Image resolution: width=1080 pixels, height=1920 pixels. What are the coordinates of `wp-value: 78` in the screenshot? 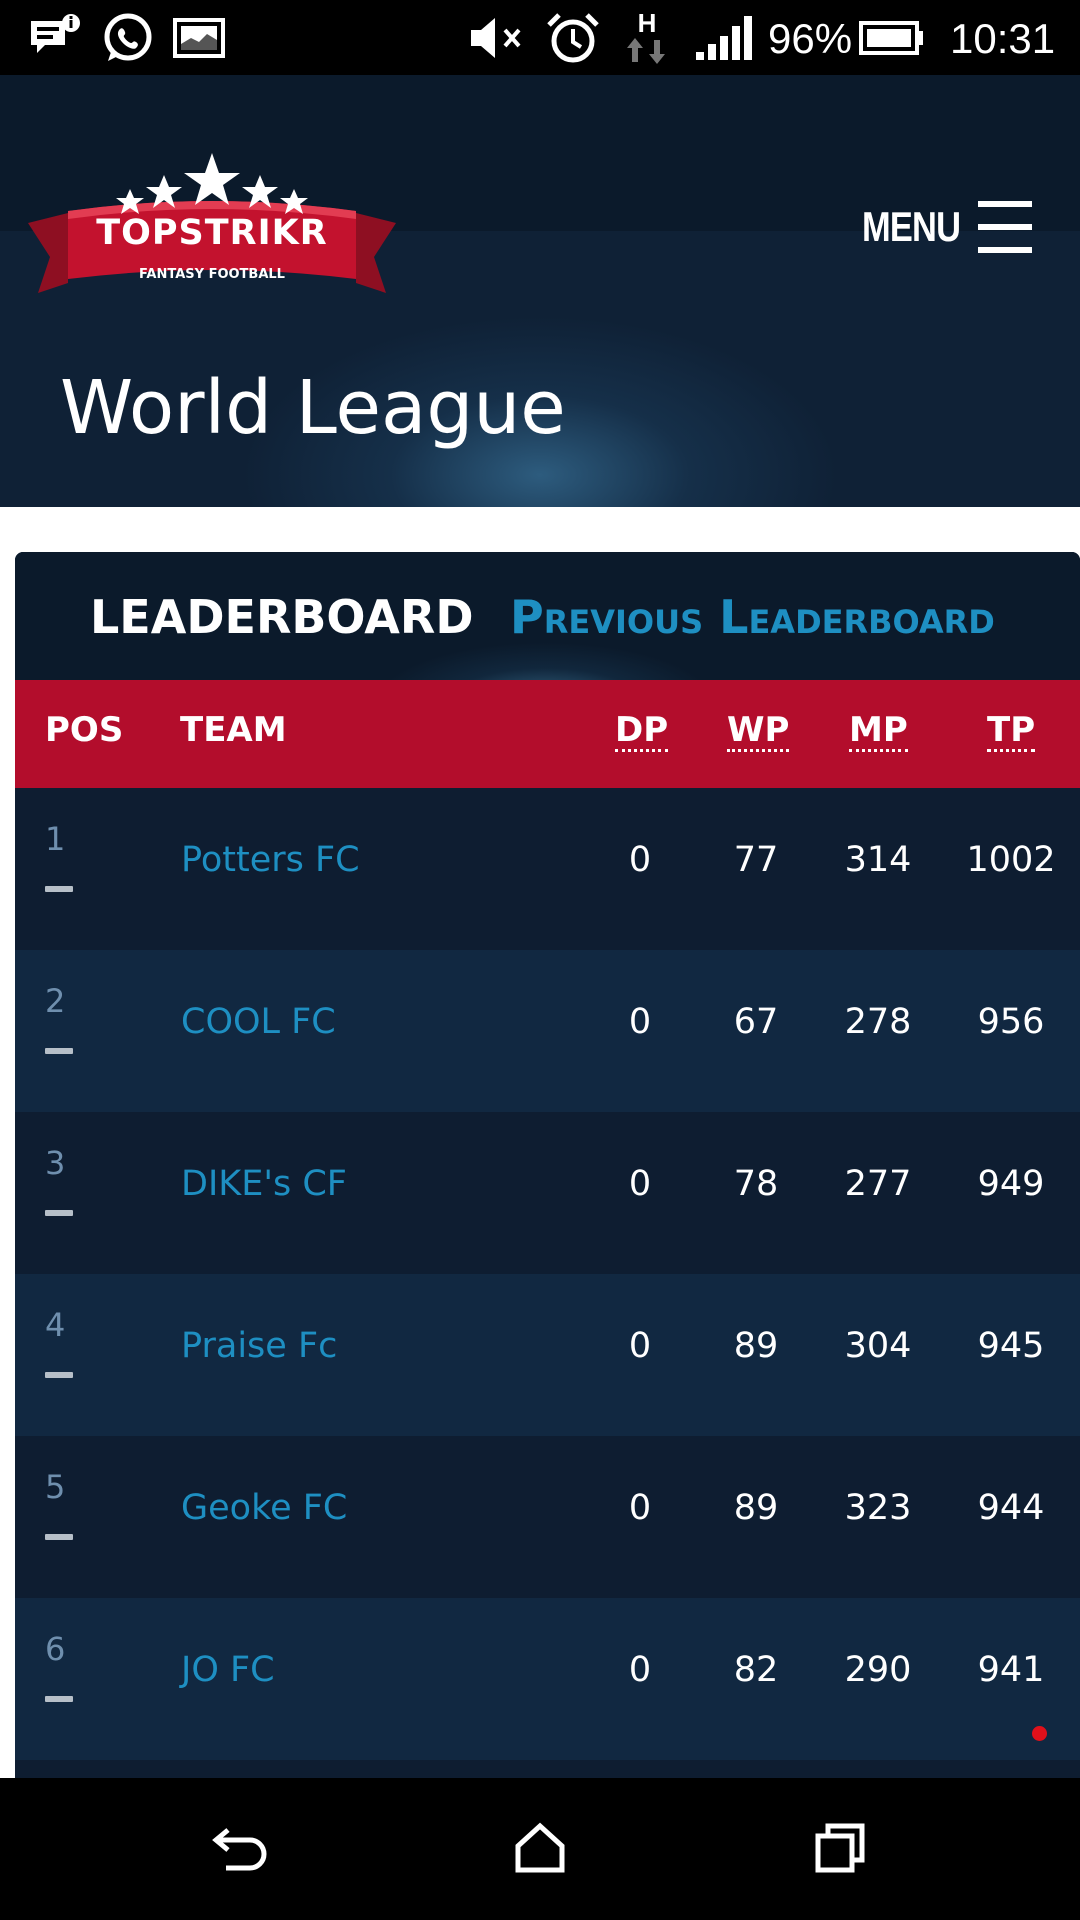 It's located at (756, 1184).